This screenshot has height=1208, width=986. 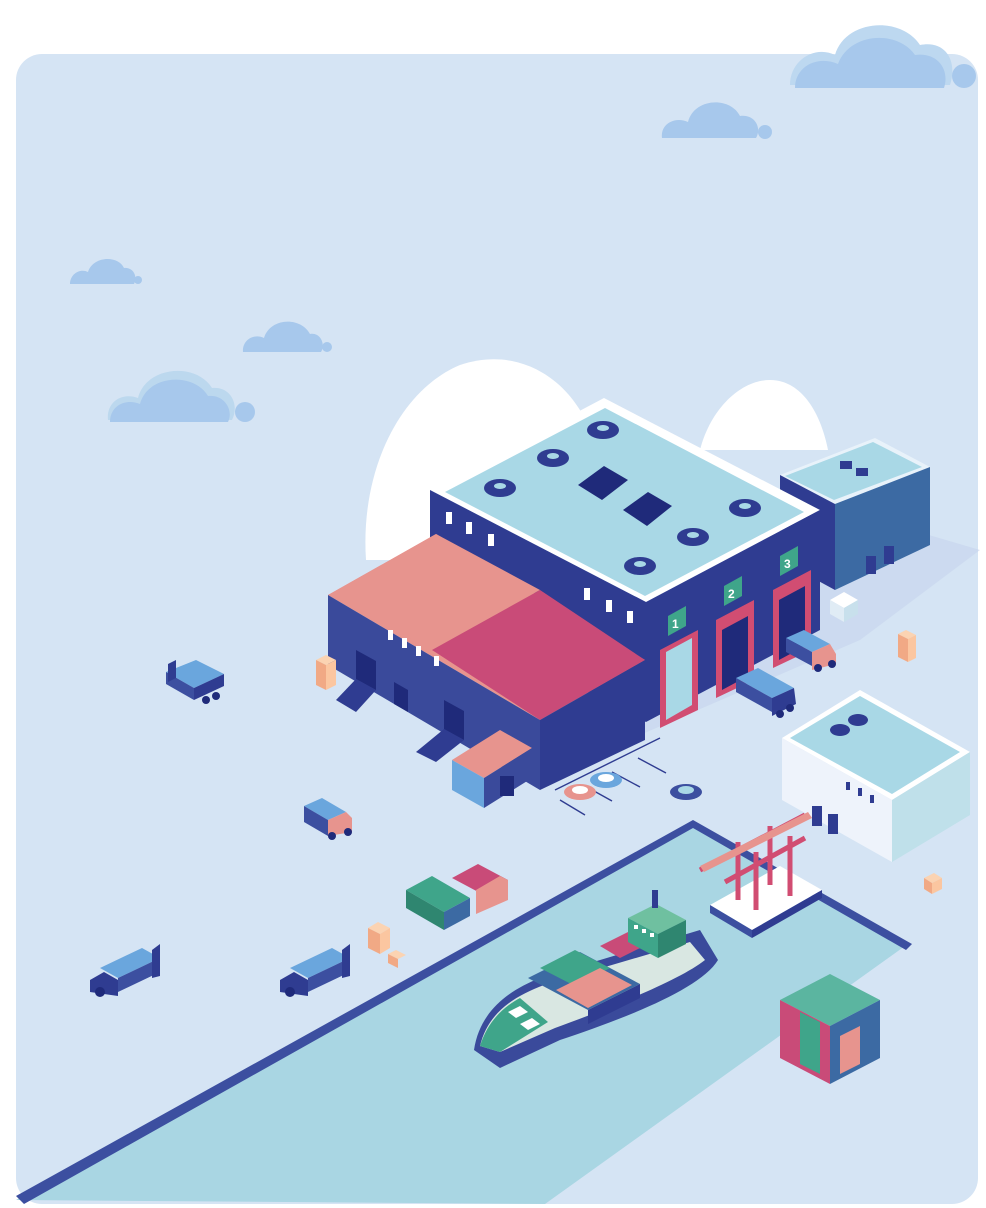 What do you see at coordinates (731, 594) in the screenshot?
I see `svg-text: 2` at bounding box center [731, 594].